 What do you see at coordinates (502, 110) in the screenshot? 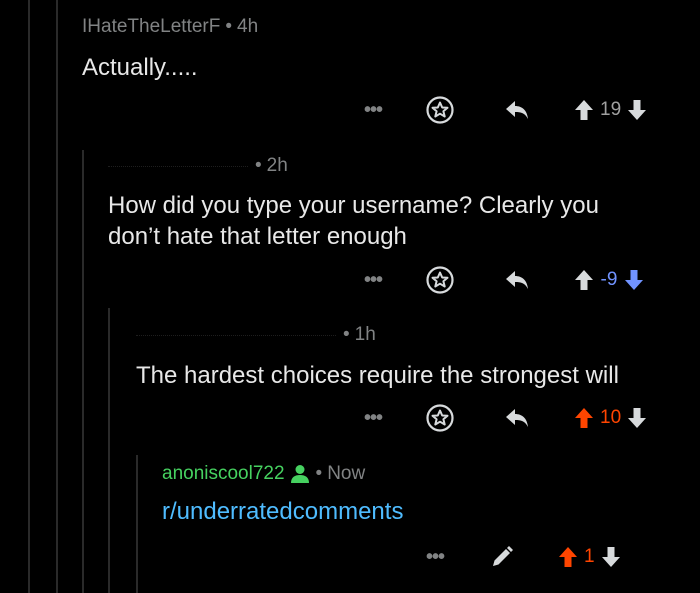
I see `comment-actions: ••• 19` at bounding box center [502, 110].